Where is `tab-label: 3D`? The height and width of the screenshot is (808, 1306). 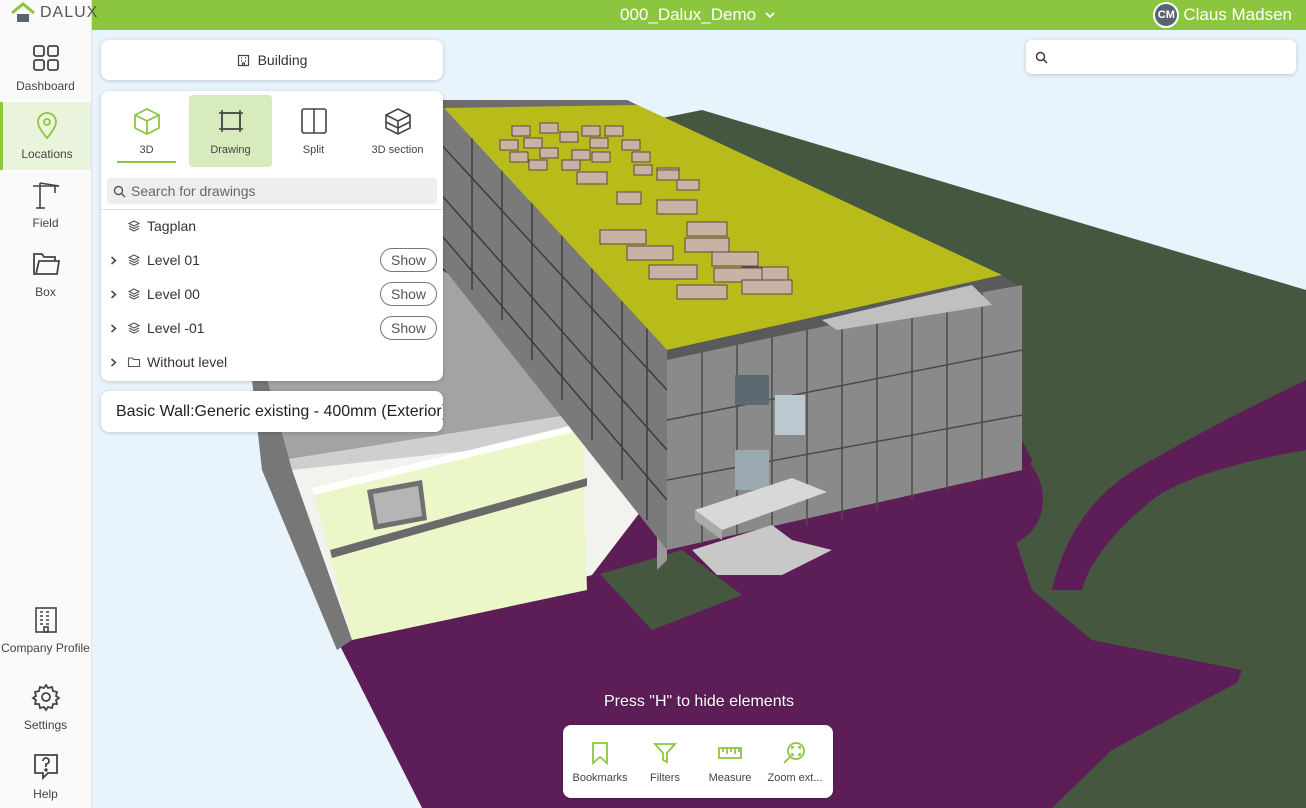 tab-label: 3D is located at coordinates (146, 150).